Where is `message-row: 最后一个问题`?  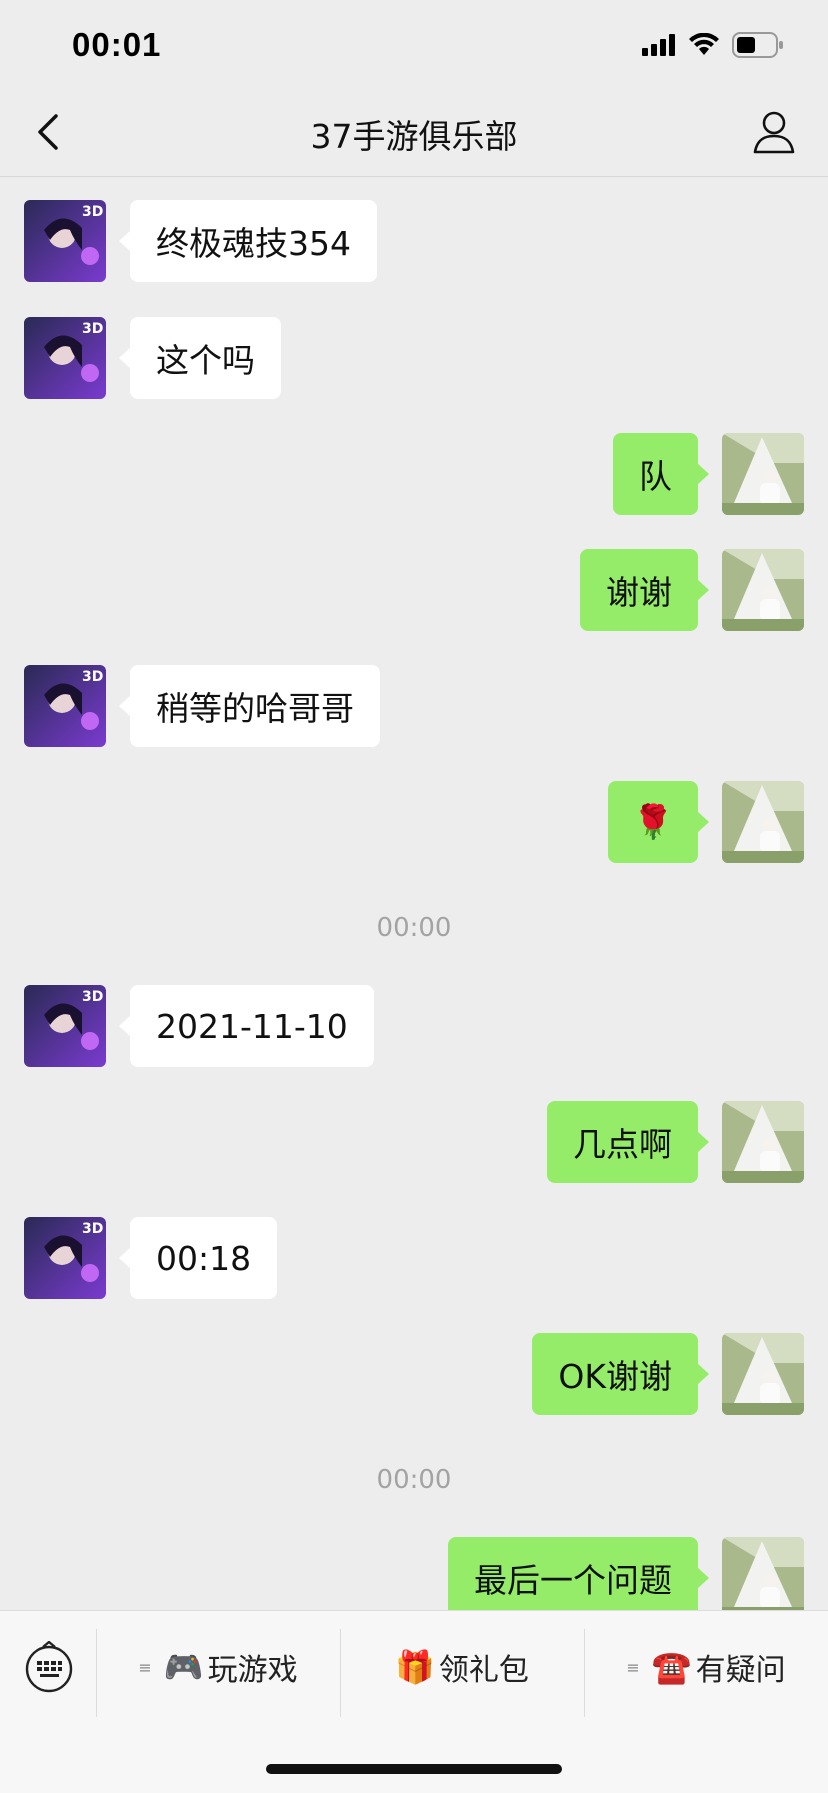
message-row: 最后一个问题 is located at coordinates (414, 1573).